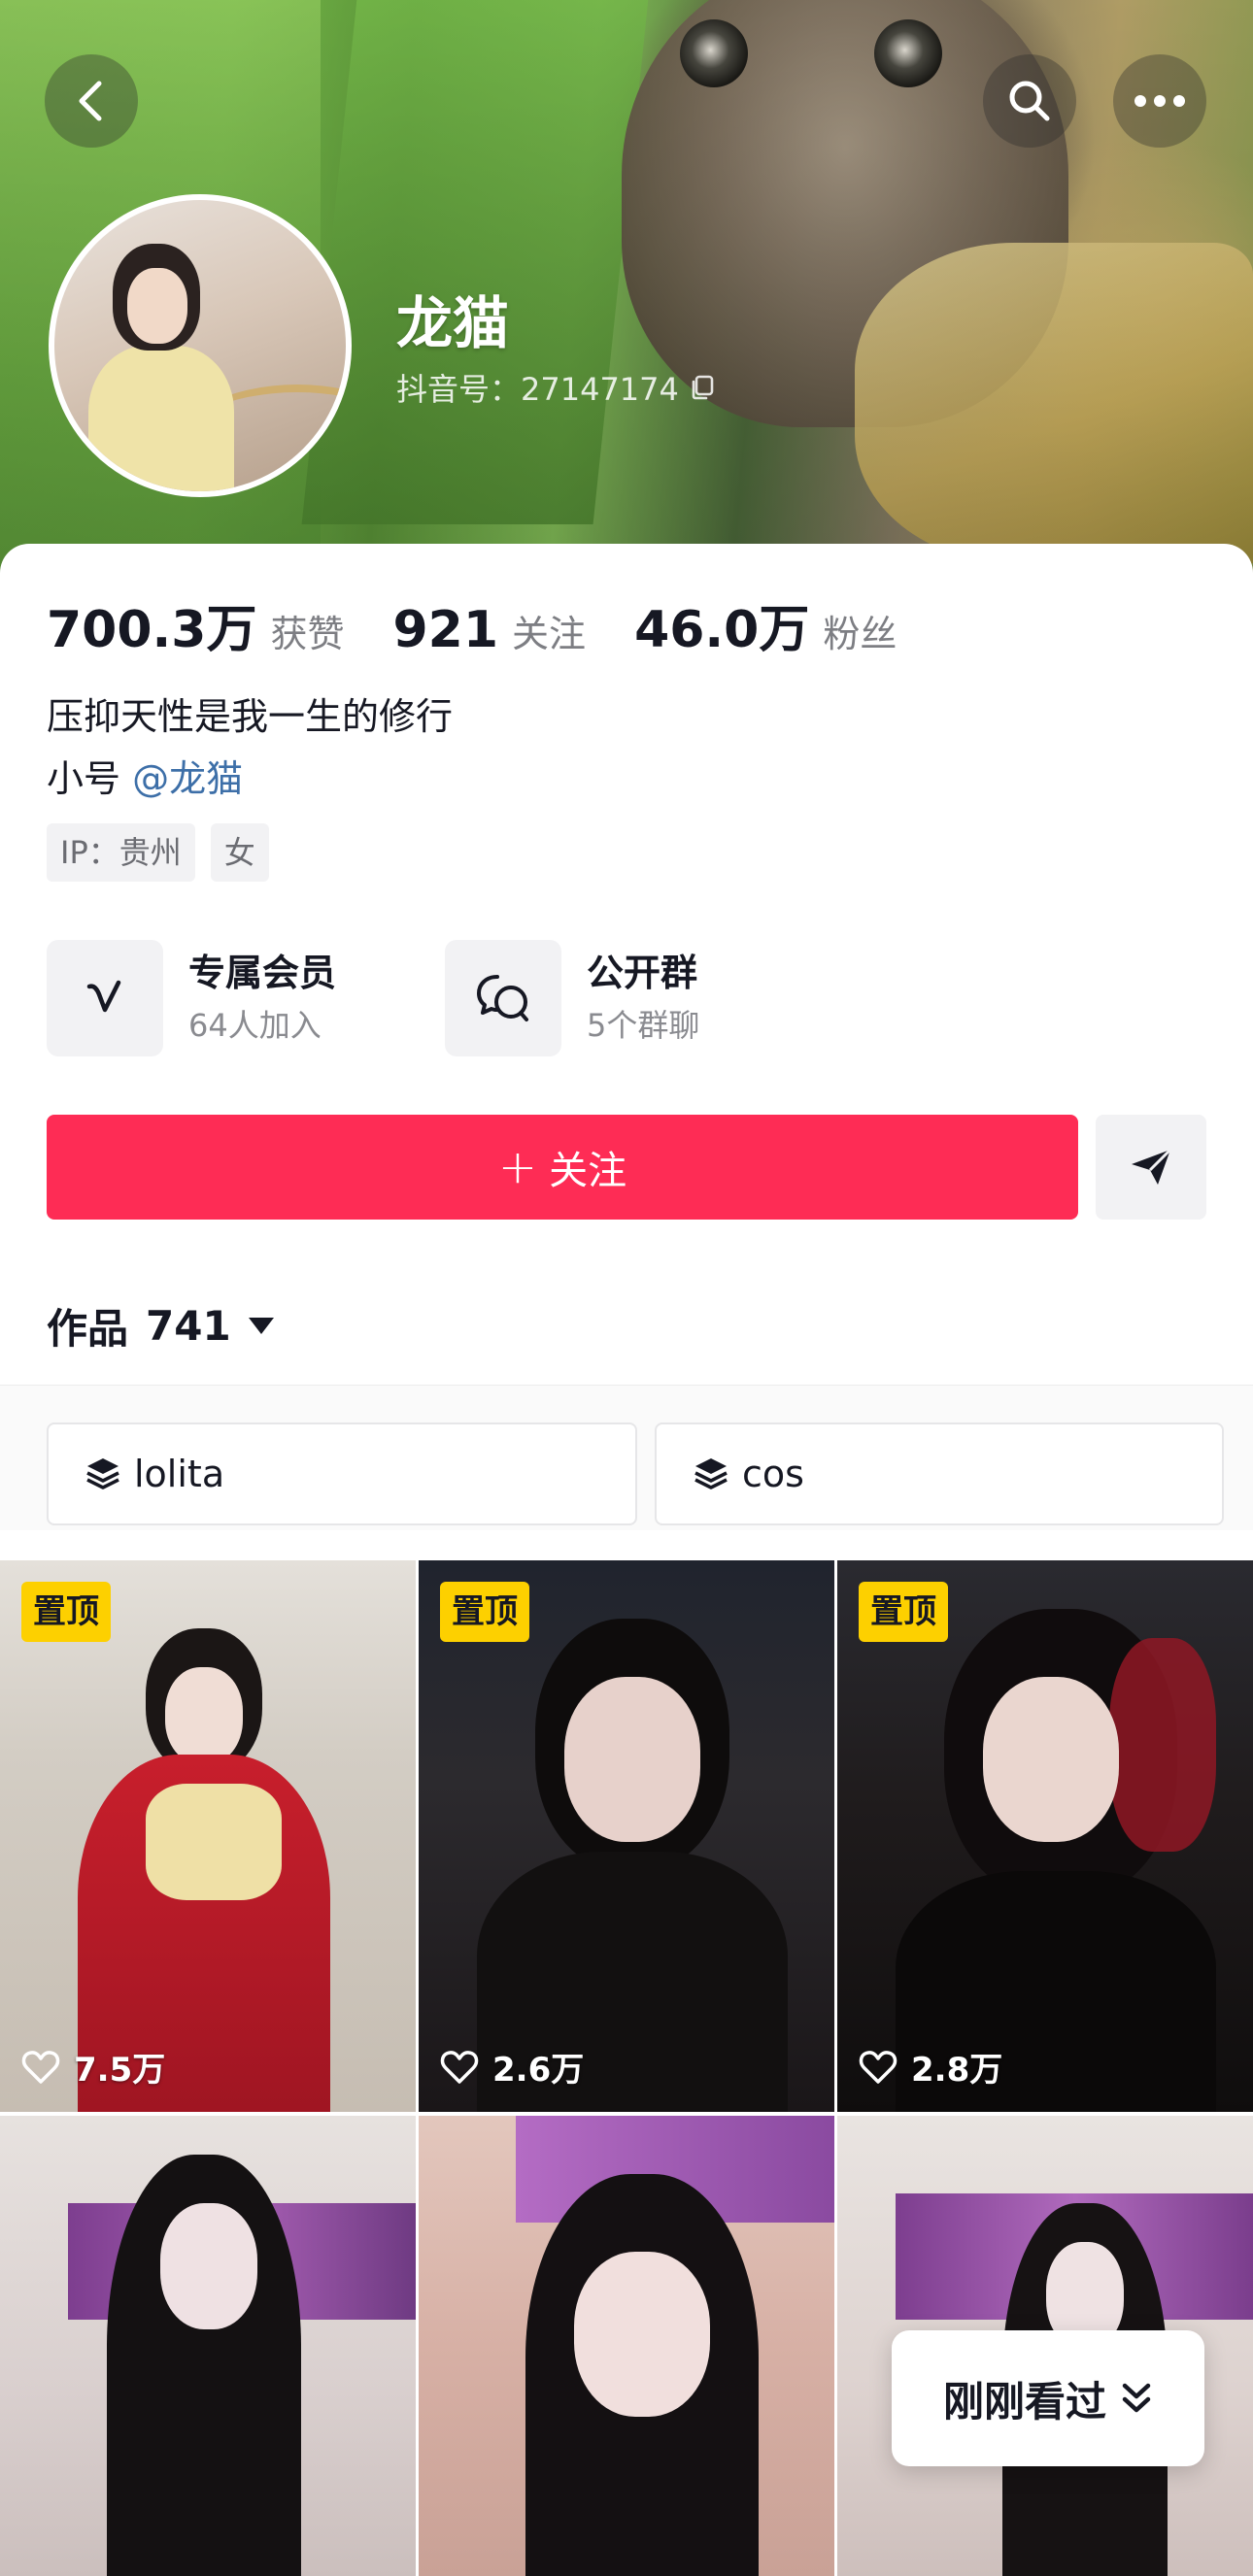 This screenshot has height=2576, width=1253. What do you see at coordinates (939, 1473) in the screenshot?
I see `collection-cos: cos` at bounding box center [939, 1473].